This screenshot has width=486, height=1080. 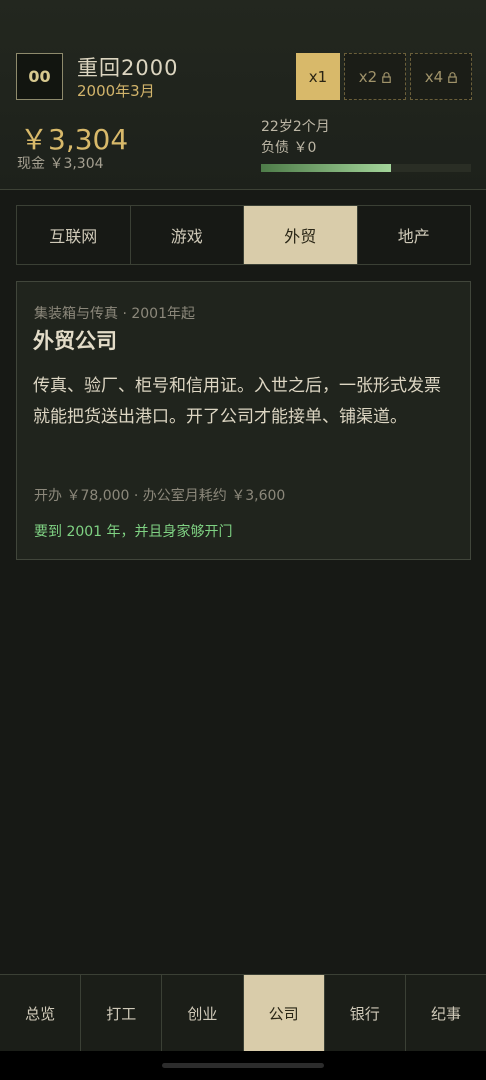 What do you see at coordinates (133, 532) in the screenshot?
I see `company-card-requirement: 要到 2001 年，并且身家够开门` at bounding box center [133, 532].